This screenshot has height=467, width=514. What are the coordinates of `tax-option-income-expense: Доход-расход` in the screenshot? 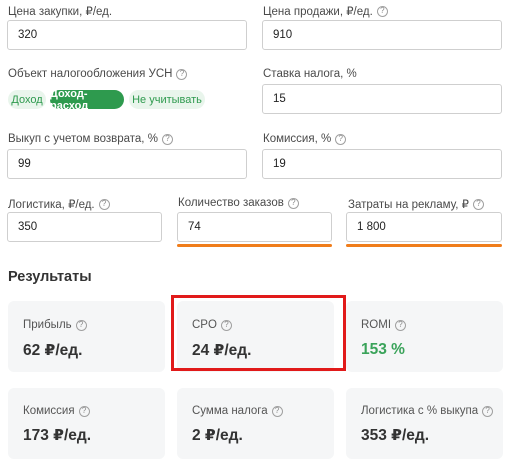 It's located at (87, 100).